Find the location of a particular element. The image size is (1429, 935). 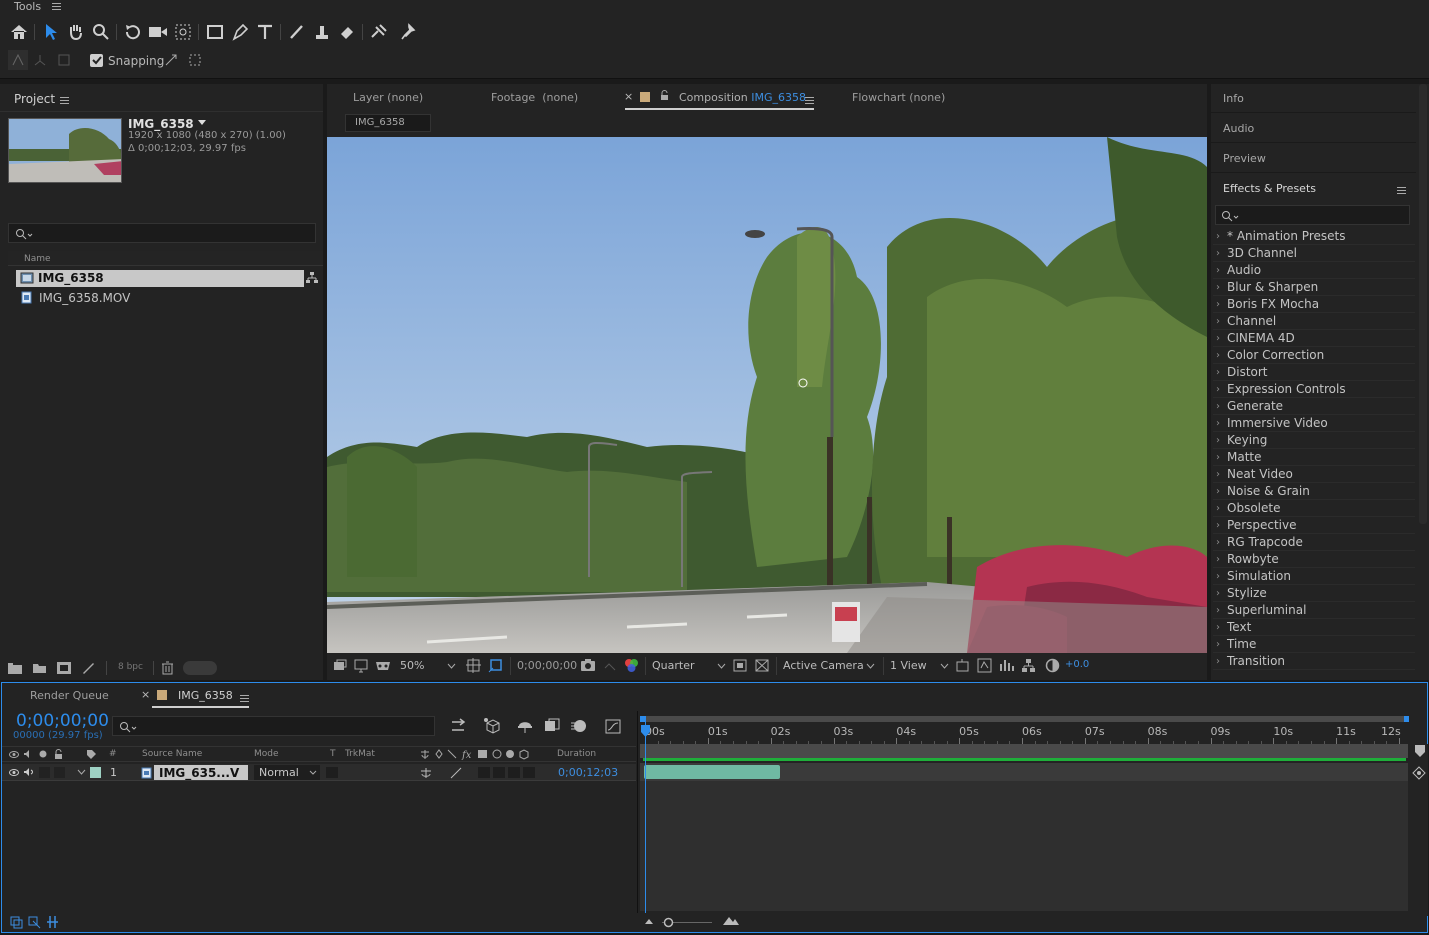

zoom-slider-thumb is located at coordinates (668, 922).